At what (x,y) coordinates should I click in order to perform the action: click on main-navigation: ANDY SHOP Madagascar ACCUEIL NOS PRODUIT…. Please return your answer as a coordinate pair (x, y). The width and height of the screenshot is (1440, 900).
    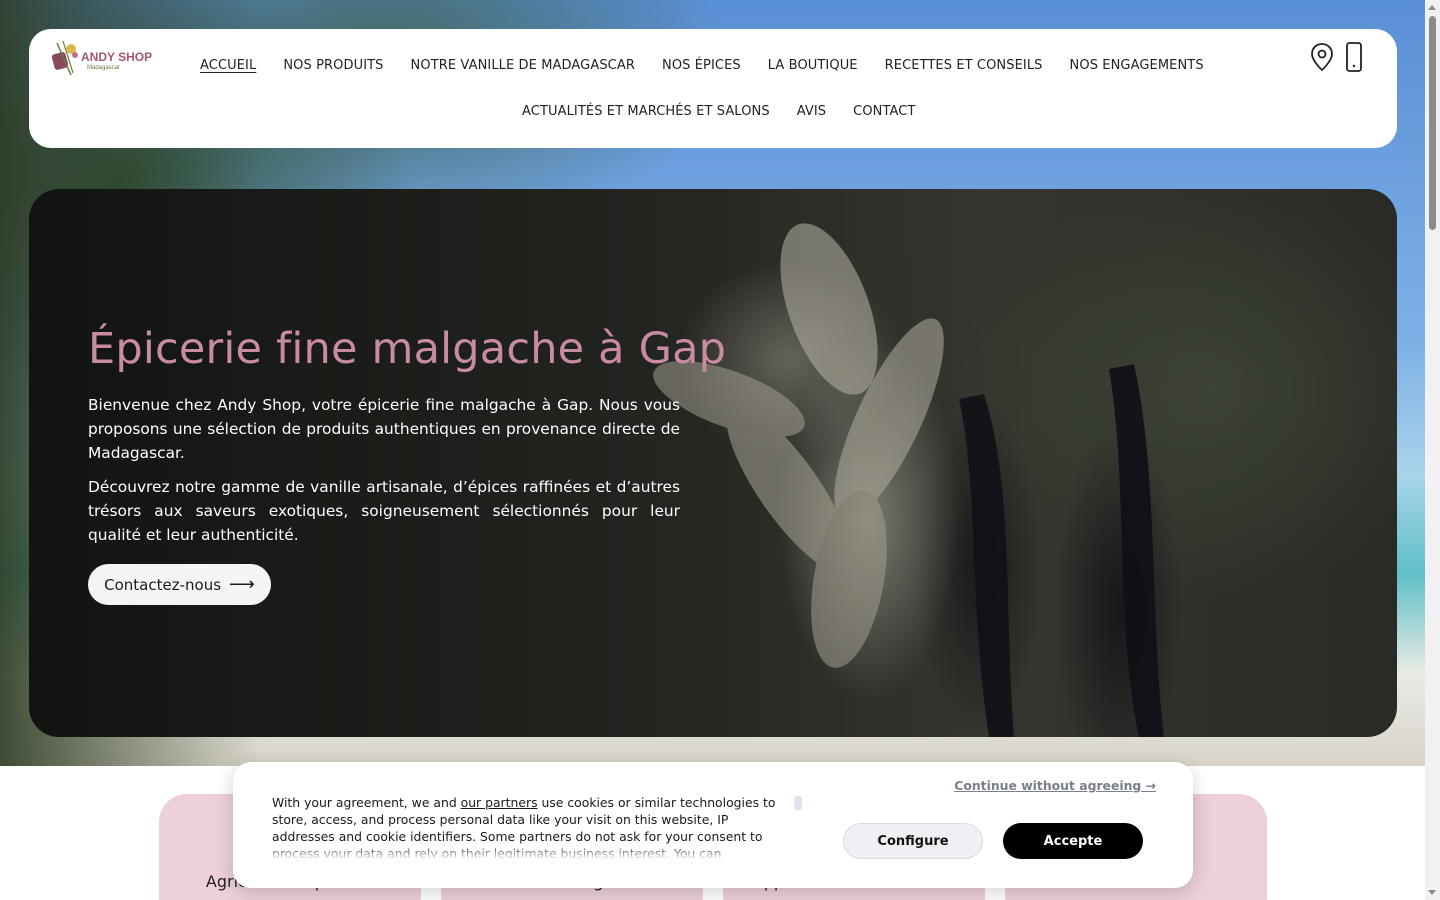
    Looking at the image, I should click on (713, 88).